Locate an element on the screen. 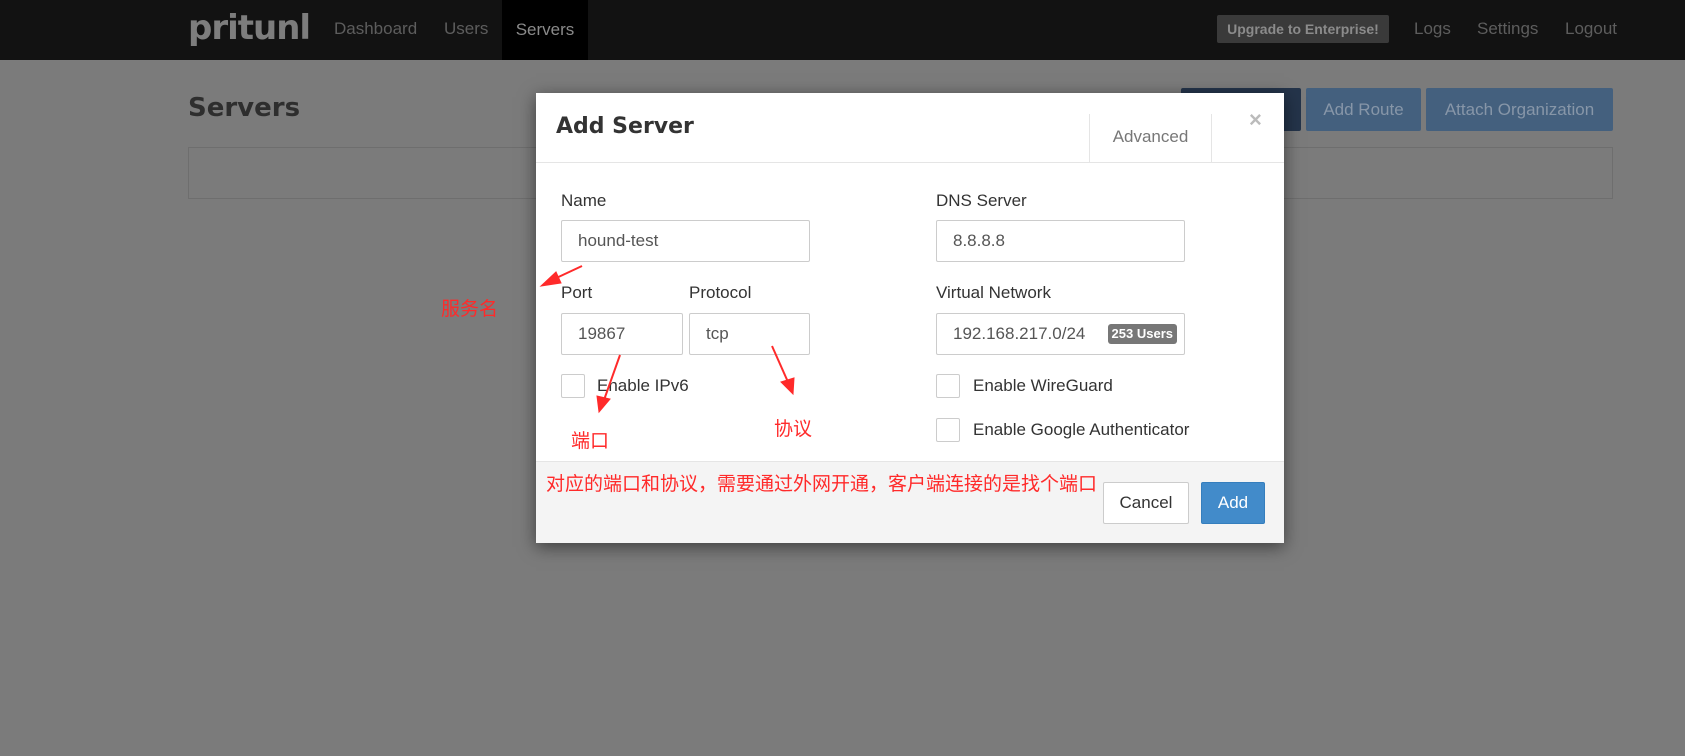  arrow-head-name is located at coordinates (550, 279).